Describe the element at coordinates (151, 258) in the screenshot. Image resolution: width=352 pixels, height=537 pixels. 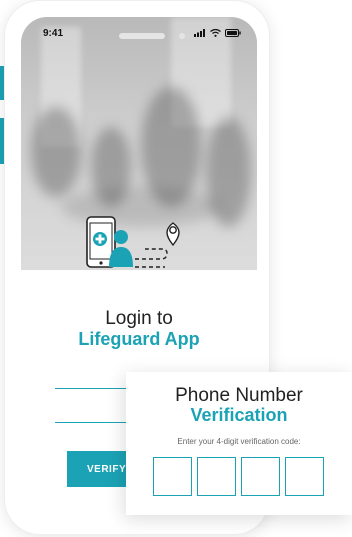
I see `dashed-route` at that location.